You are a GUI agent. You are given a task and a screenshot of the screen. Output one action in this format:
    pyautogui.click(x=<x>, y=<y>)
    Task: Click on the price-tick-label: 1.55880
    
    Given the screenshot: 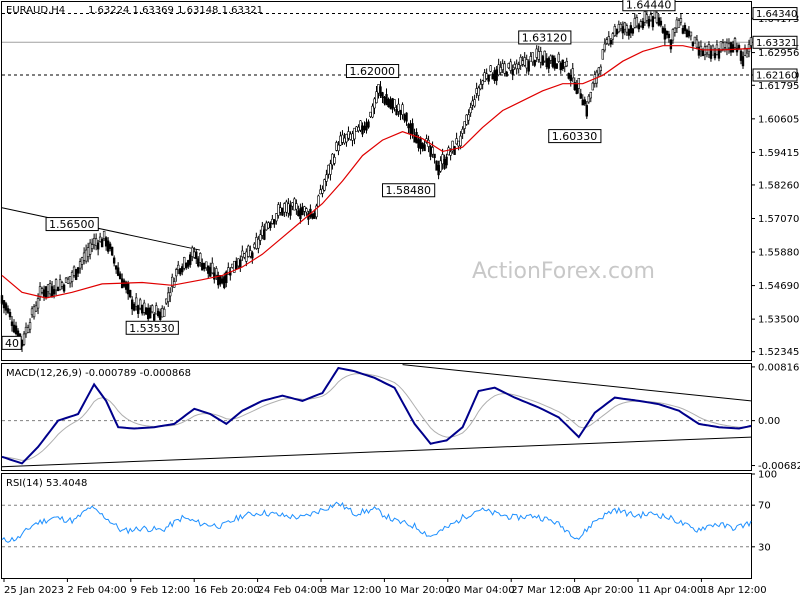 What is the action you would take?
    pyautogui.click(x=778, y=253)
    